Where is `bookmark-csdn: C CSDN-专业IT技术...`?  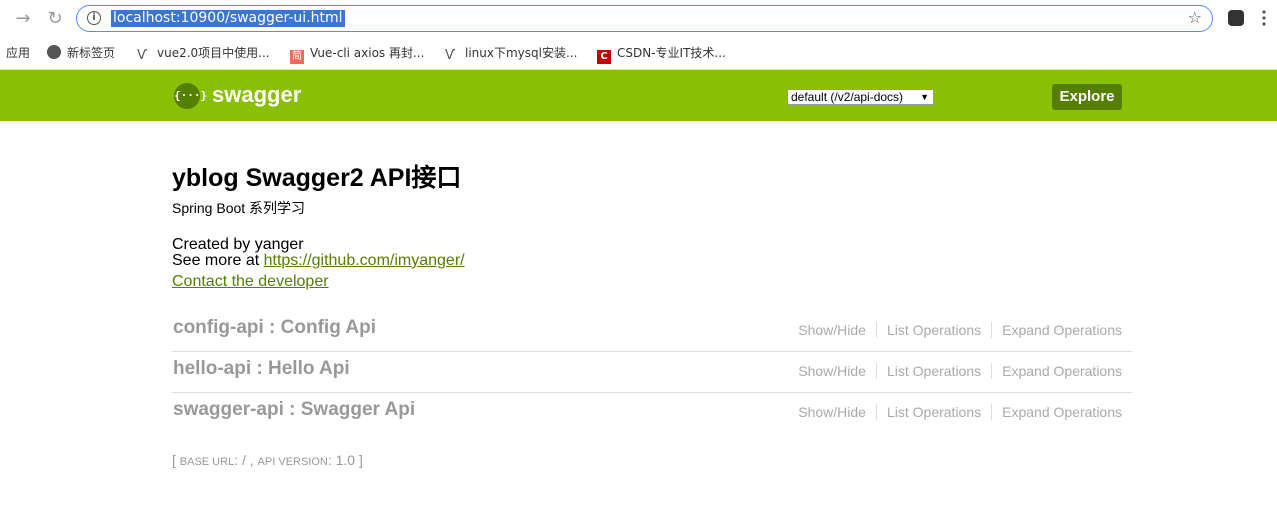
bookmark-csdn: C CSDN-专业IT技术... is located at coordinates (661, 54).